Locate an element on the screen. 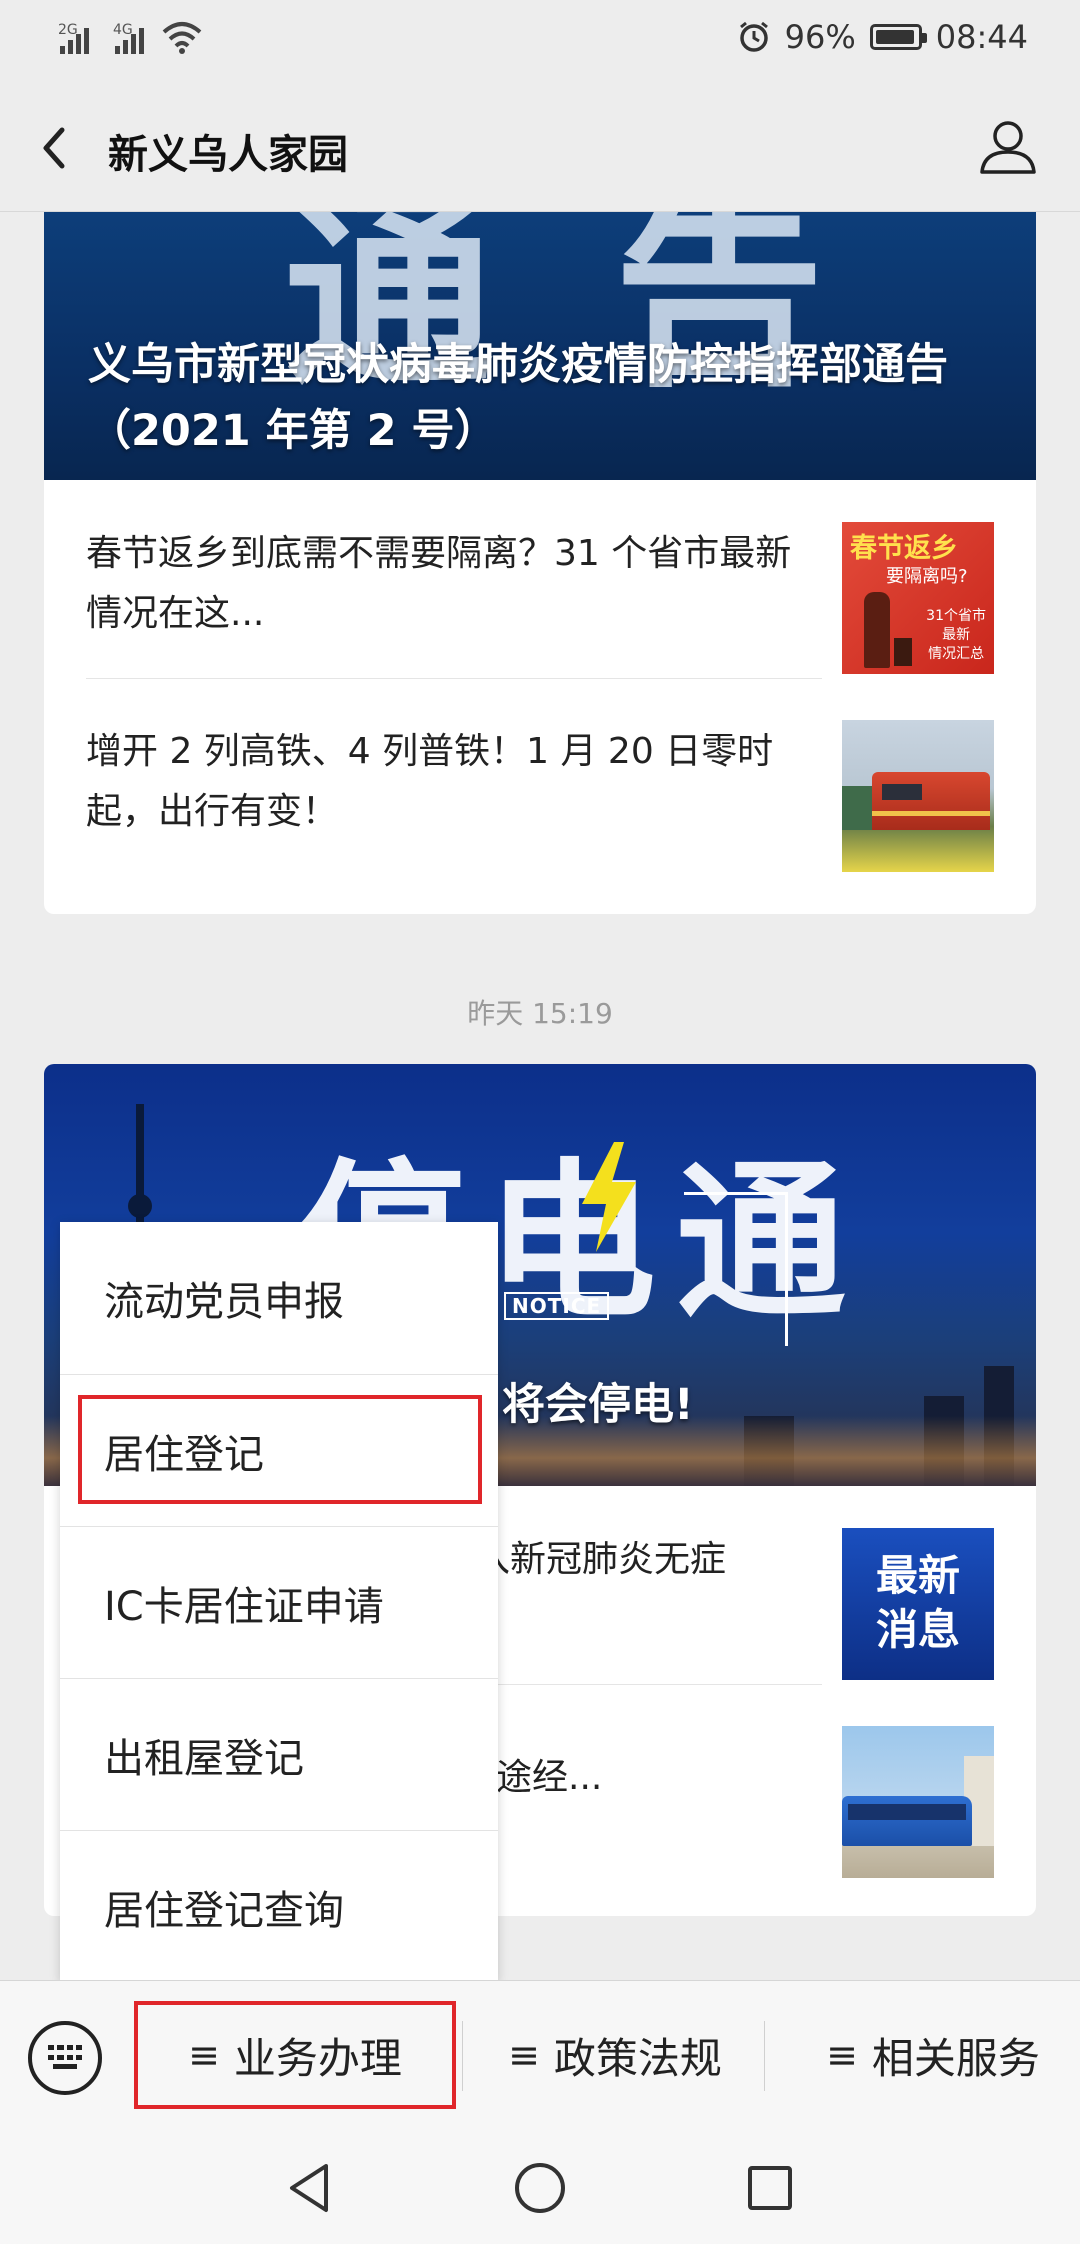 This screenshot has width=1080, height=2244. network-type-2: 4G is located at coordinates (123, 30).